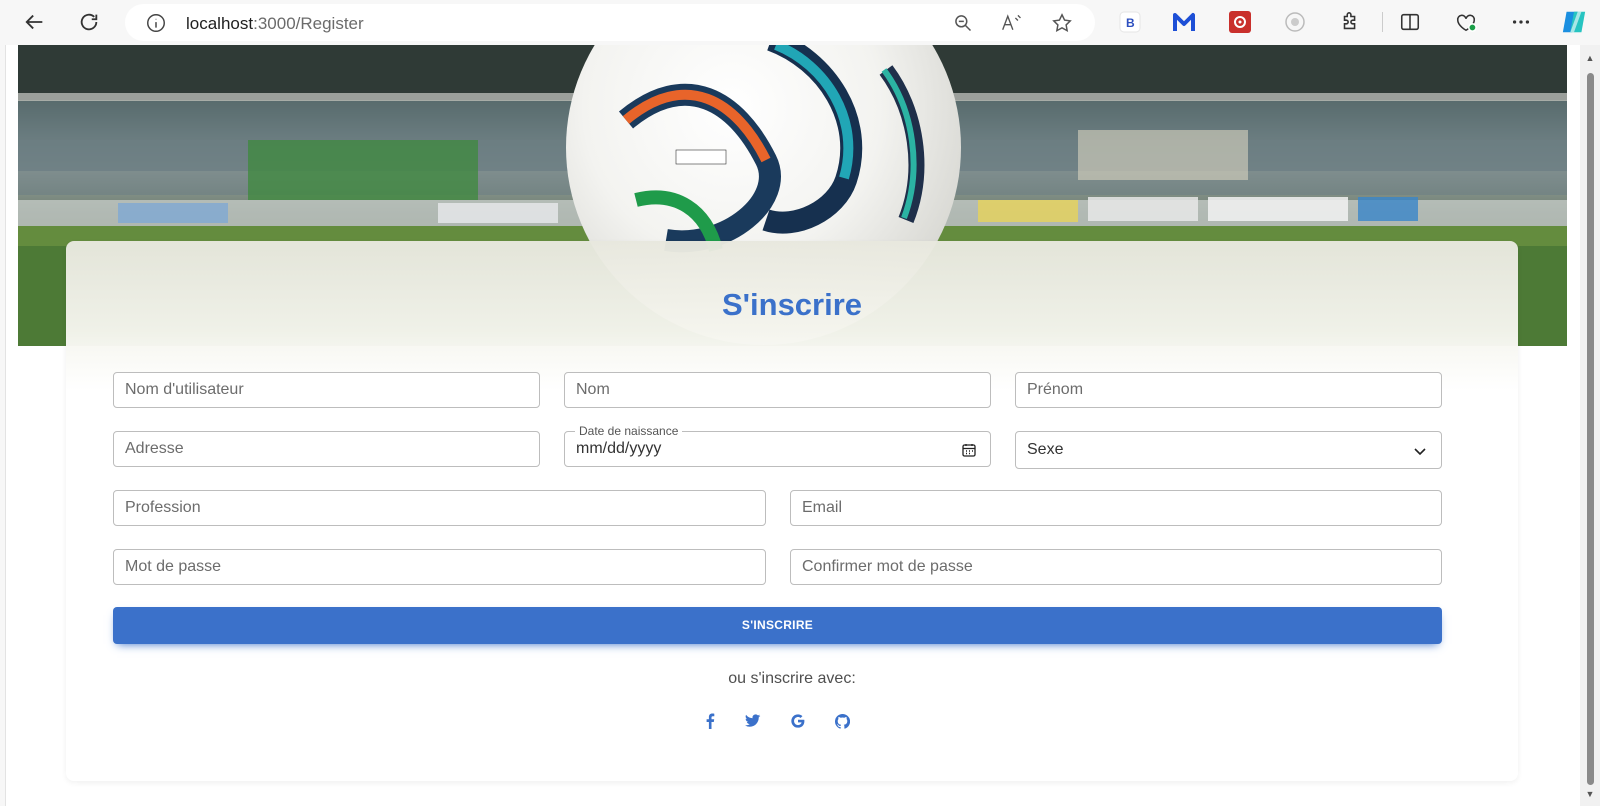 Image resolution: width=1600 pixels, height=806 pixels. I want to click on profession-input, so click(430, 508).